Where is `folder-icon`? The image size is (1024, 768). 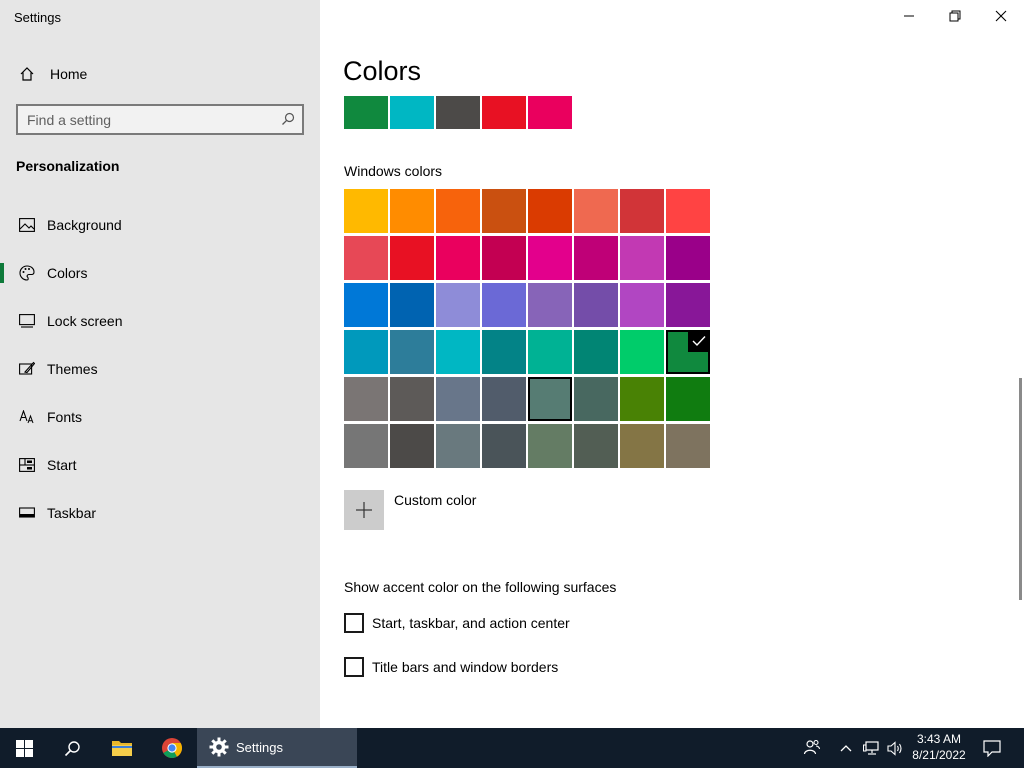
folder-icon is located at coordinates (122, 748).